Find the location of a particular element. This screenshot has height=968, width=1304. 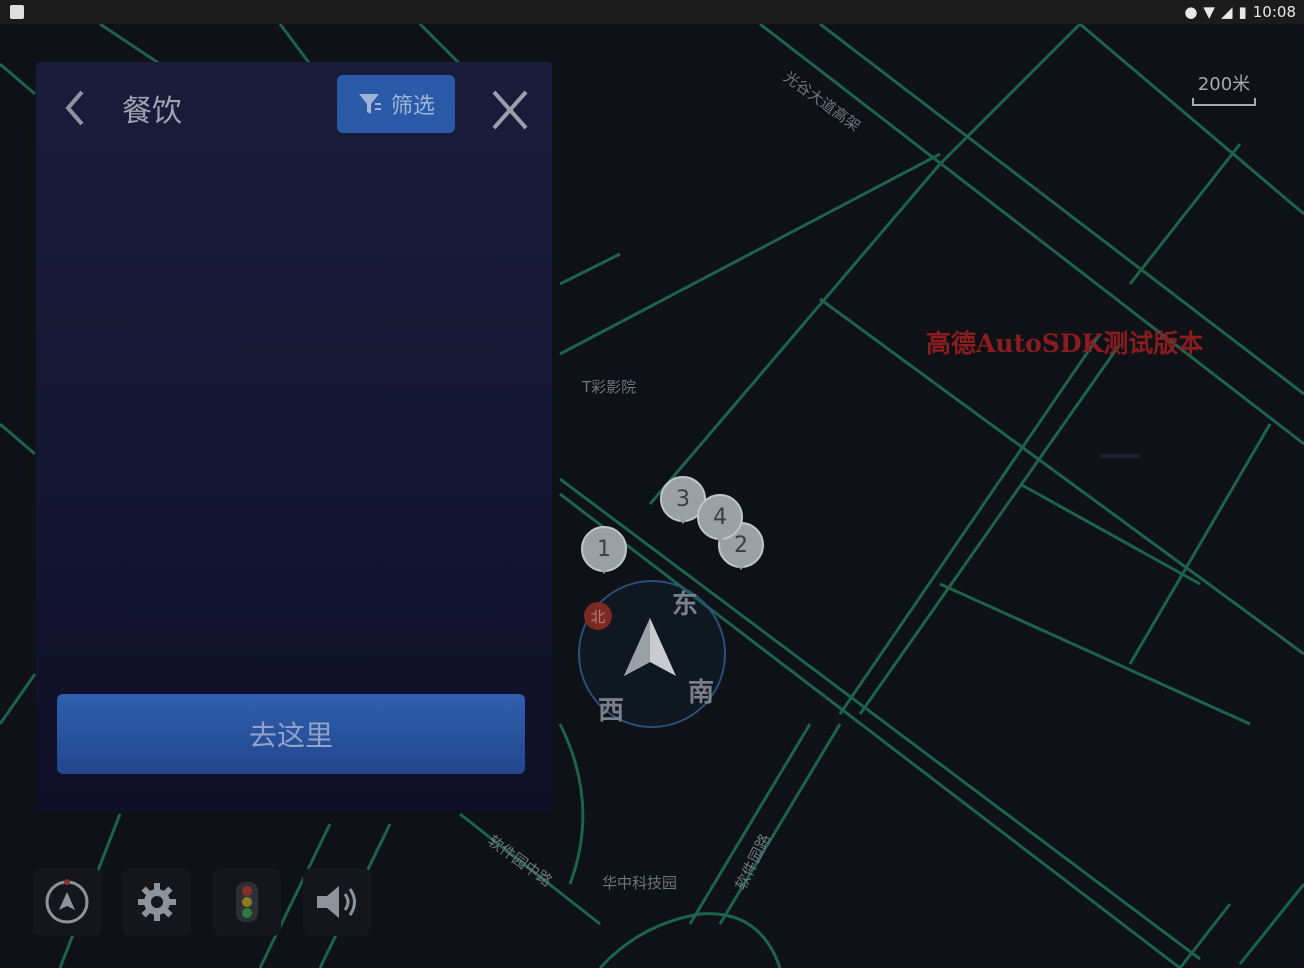

scale-bar: 200米 is located at coordinates (1224, 88).